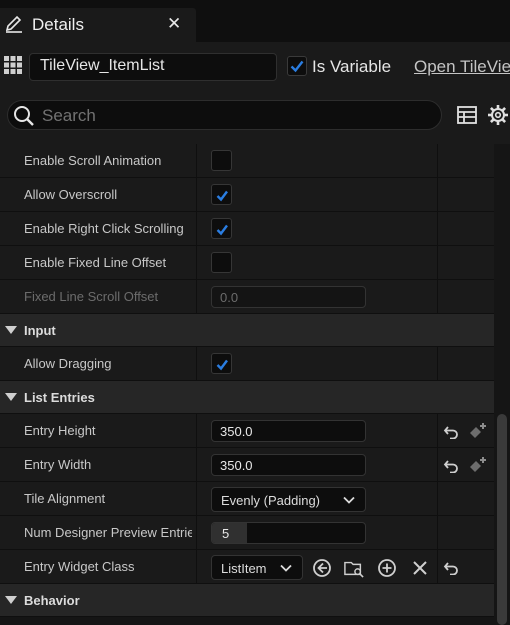 The height and width of the screenshot is (625, 510). What do you see at coordinates (153, 67) in the screenshot?
I see `widget-name-input: TileView_ItemList` at bounding box center [153, 67].